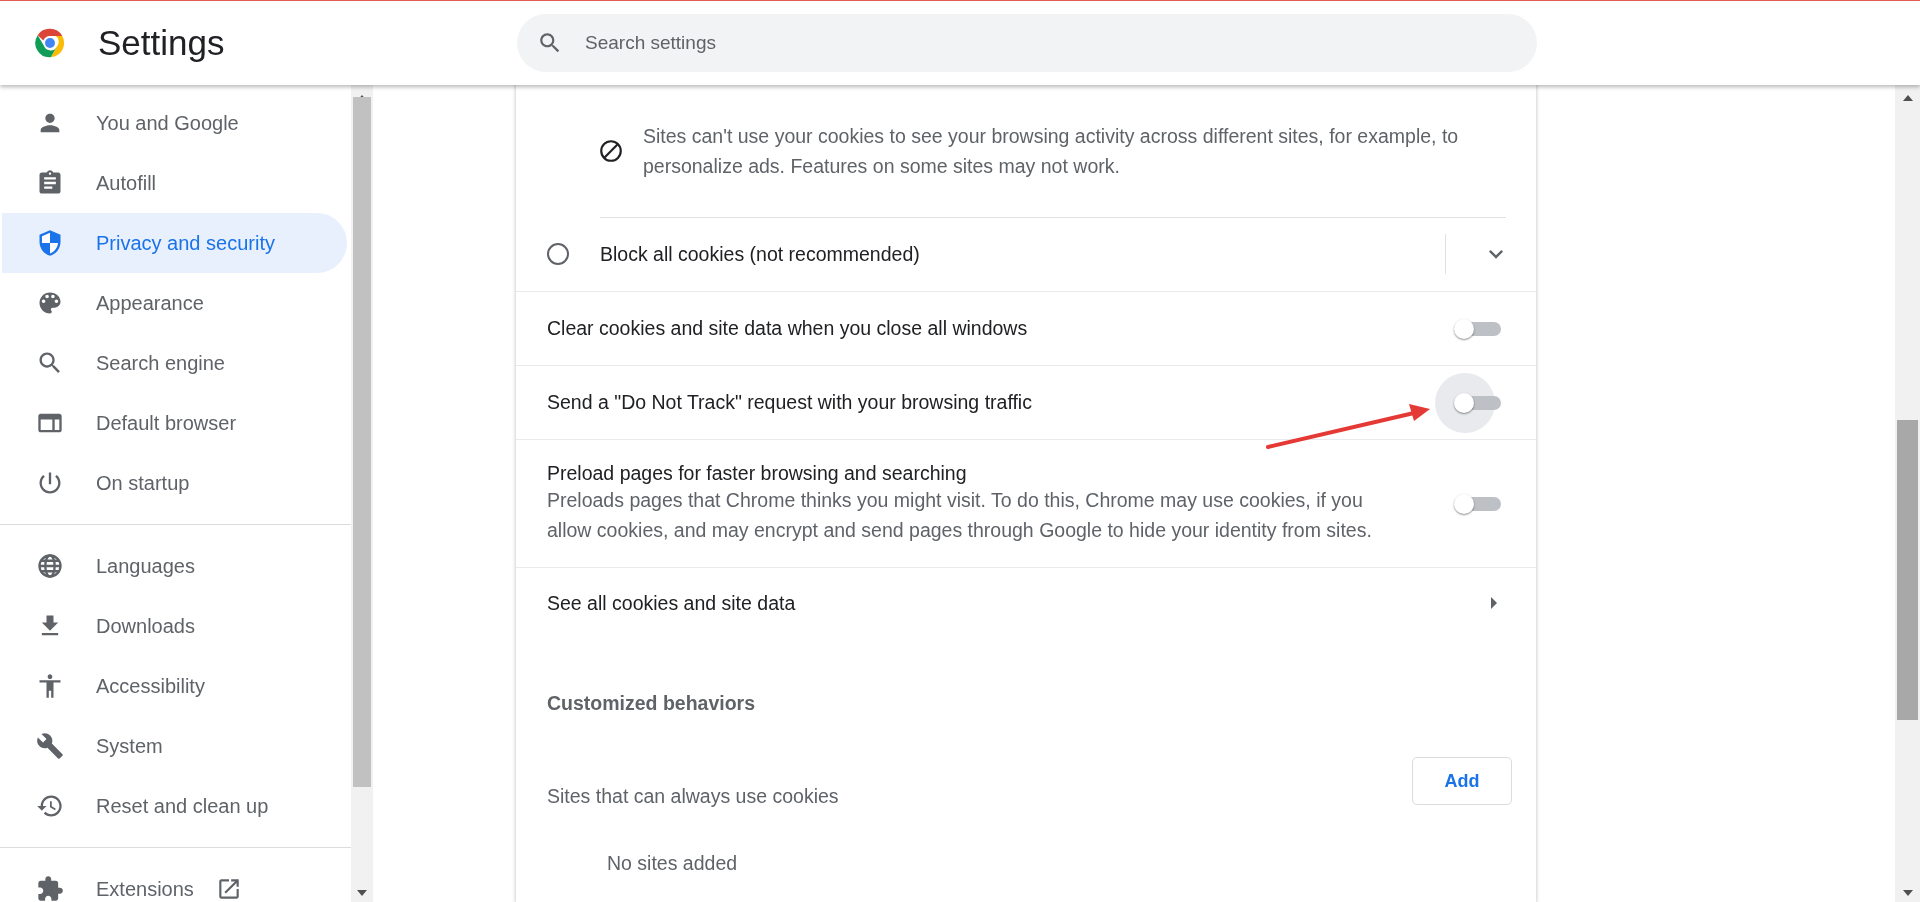 The height and width of the screenshot is (902, 1920). I want to click on sidebar-item: Default browser, so click(174, 423).